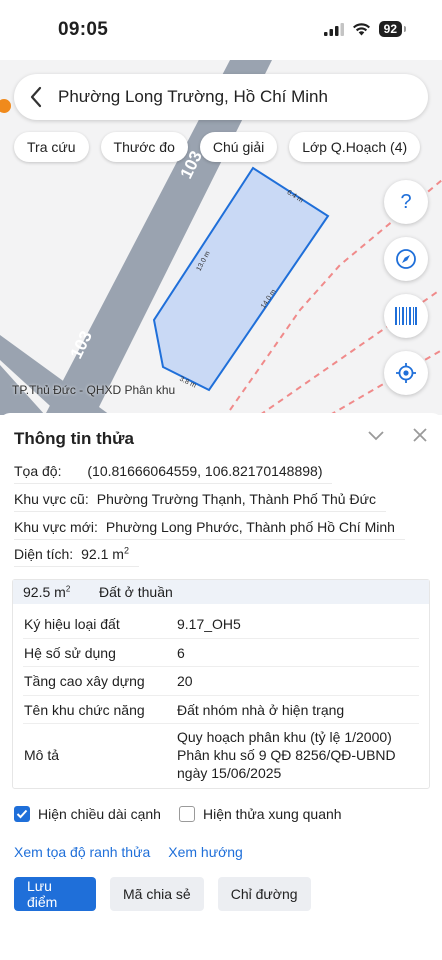 The height and width of the screenshot is (960, 442). What do you see at coordinates (221, 592) in the screenshot?
I see `zoning-summary: 92.5 m2 Đất ở thuần` at bounding box center [221, 592].